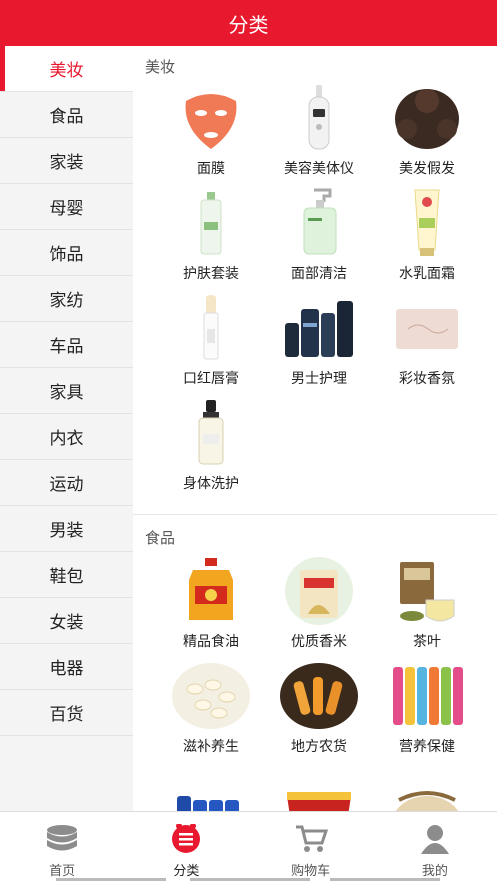 The image size is (497, 883). I want to click on category-label: 精品食油, so click(211, 642).